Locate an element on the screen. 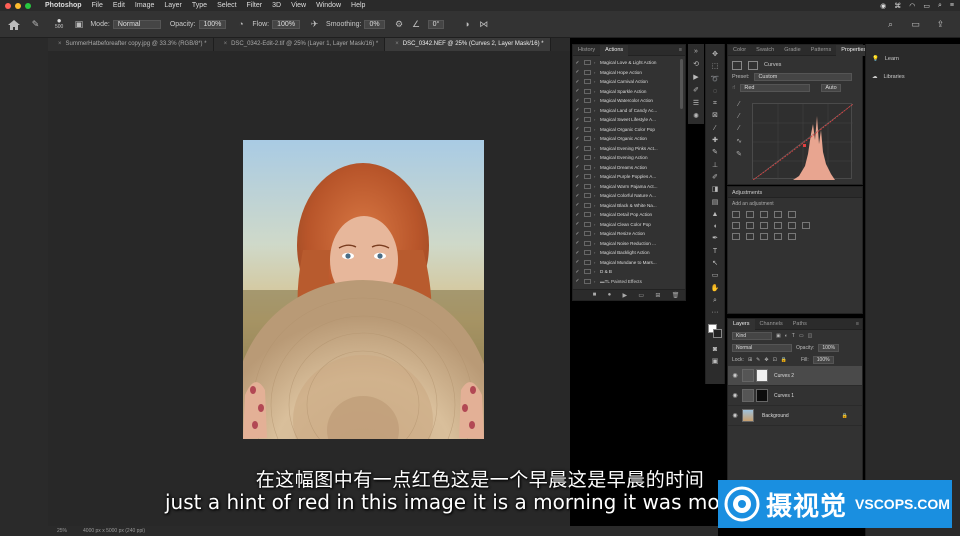 This screenshot has width=960, height=536. tab-channels: Channels is located at coordinates (771, 324).